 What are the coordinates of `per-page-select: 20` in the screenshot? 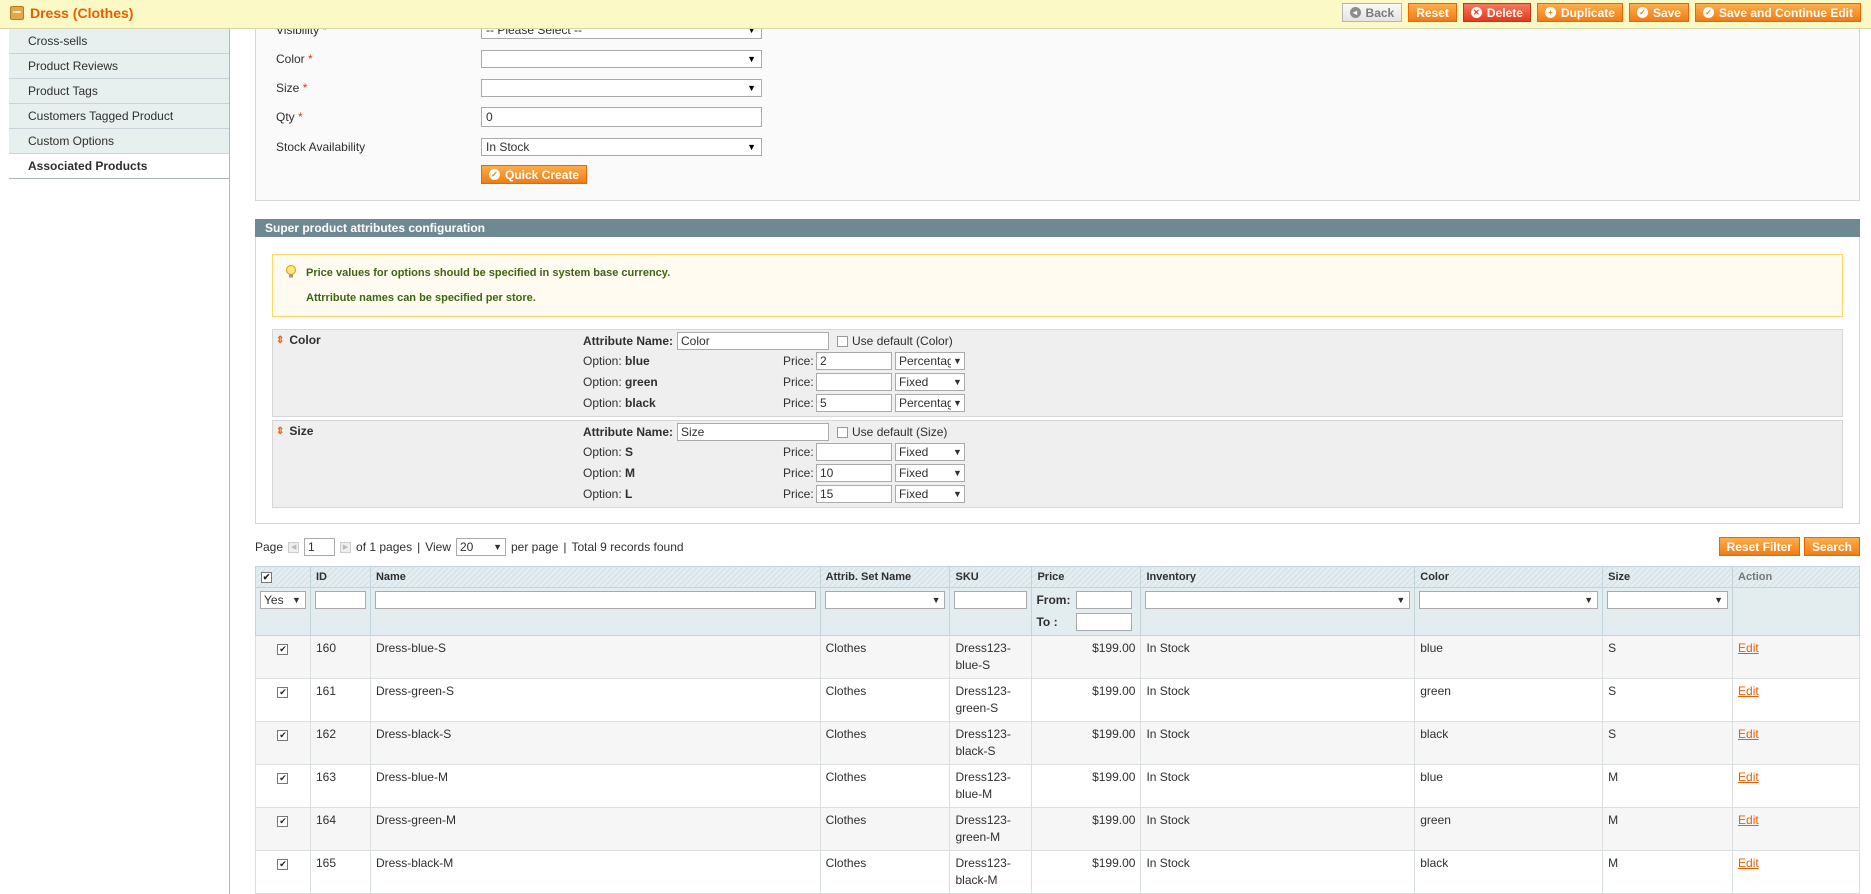 It's located at (481, 547).